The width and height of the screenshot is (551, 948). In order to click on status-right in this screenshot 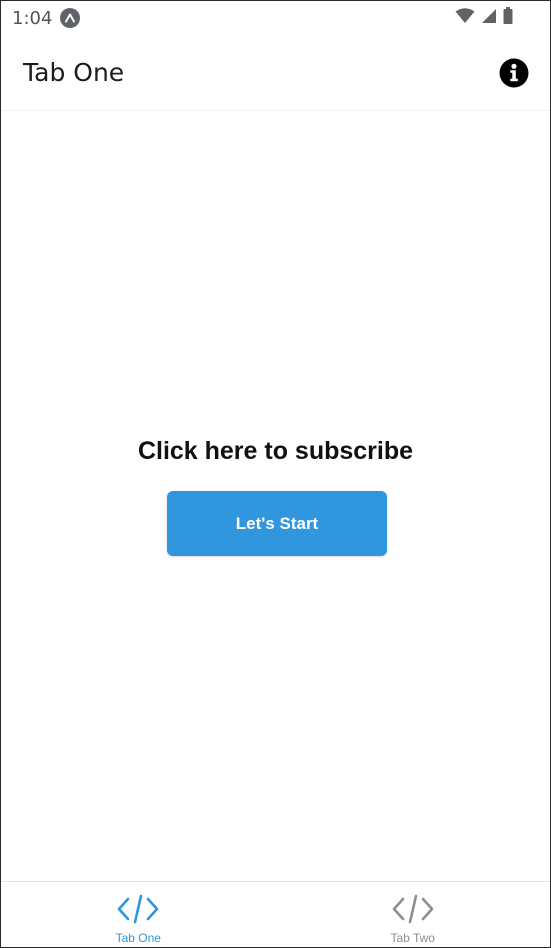, I will do `click(497, 18)`.